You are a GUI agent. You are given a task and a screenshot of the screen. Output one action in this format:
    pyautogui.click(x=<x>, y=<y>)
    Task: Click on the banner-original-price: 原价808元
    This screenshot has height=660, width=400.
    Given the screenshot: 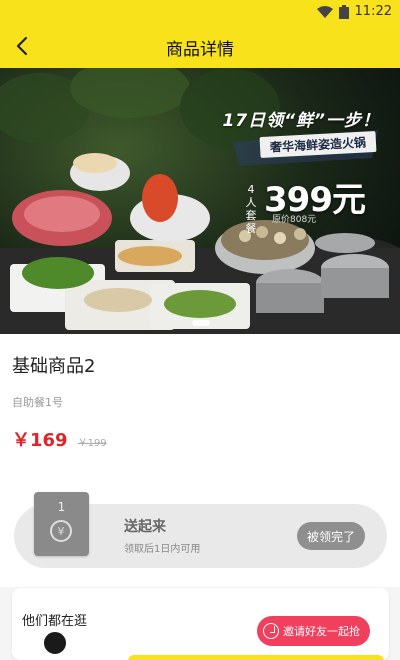 What is the action you would take?
    pyautogui.click(x=294, y=220)
    